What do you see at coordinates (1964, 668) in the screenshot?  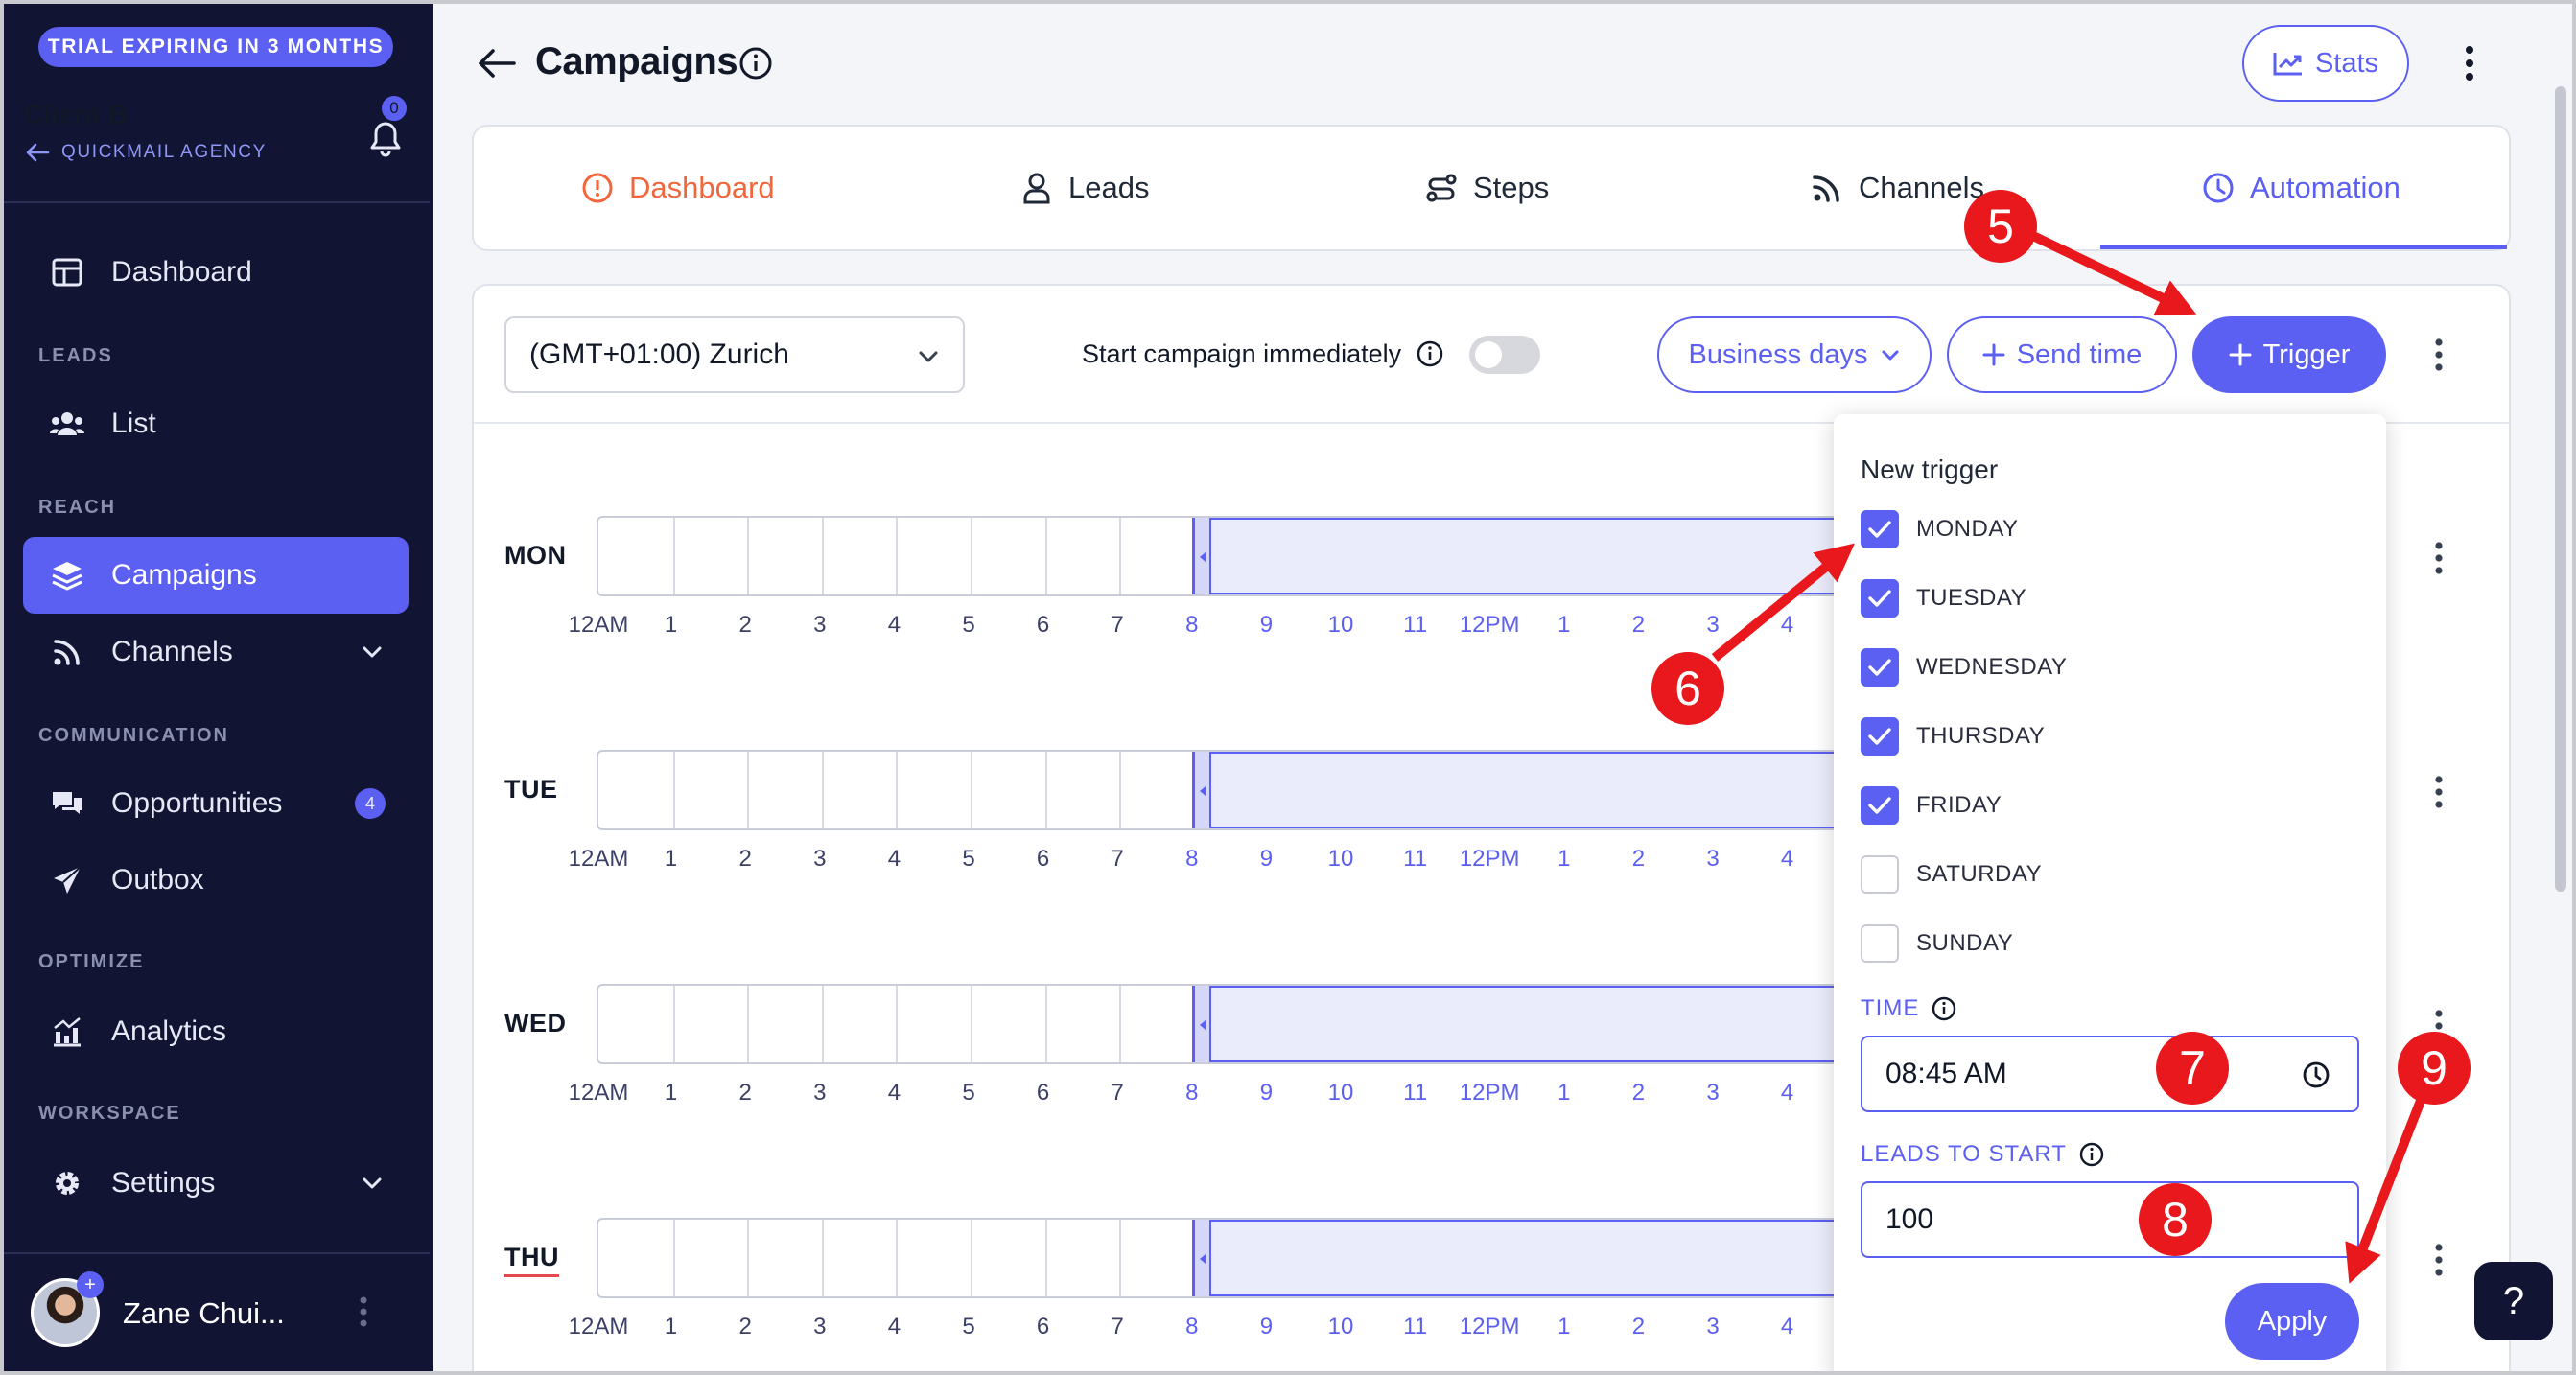 I see `trigger-day-wednesday: WEDNESDAY` at bounding box center [1964, 668].